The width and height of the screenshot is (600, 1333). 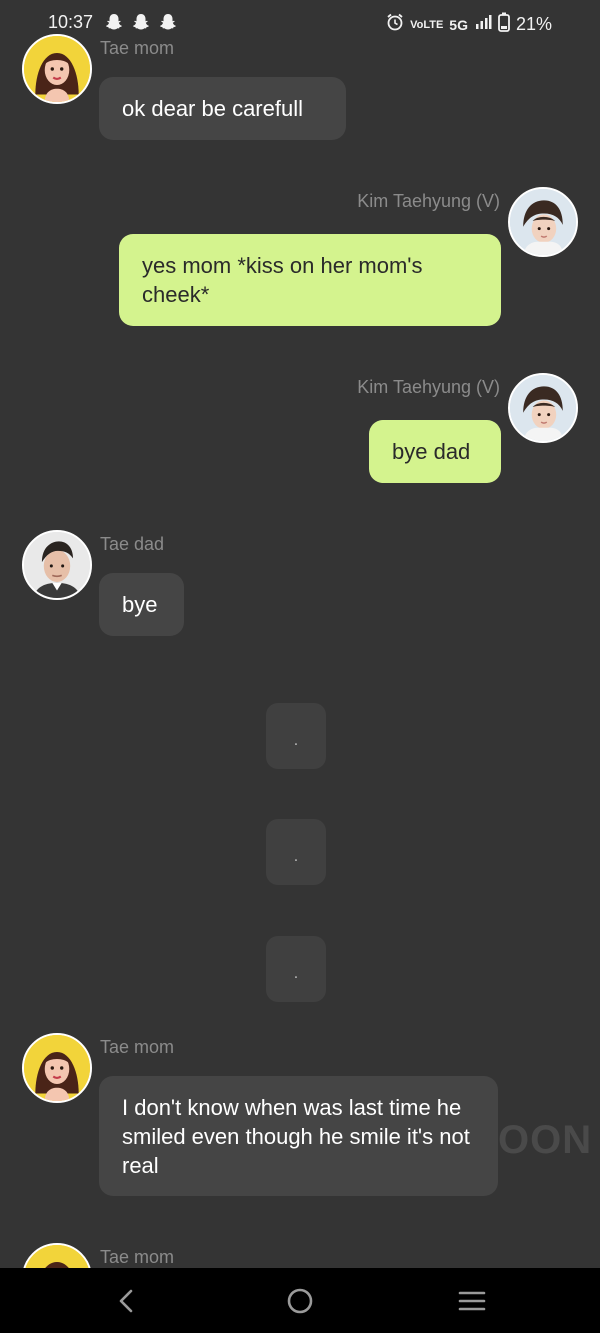 I want to click on battery-percent: 21%, so click(x=533, y=24).